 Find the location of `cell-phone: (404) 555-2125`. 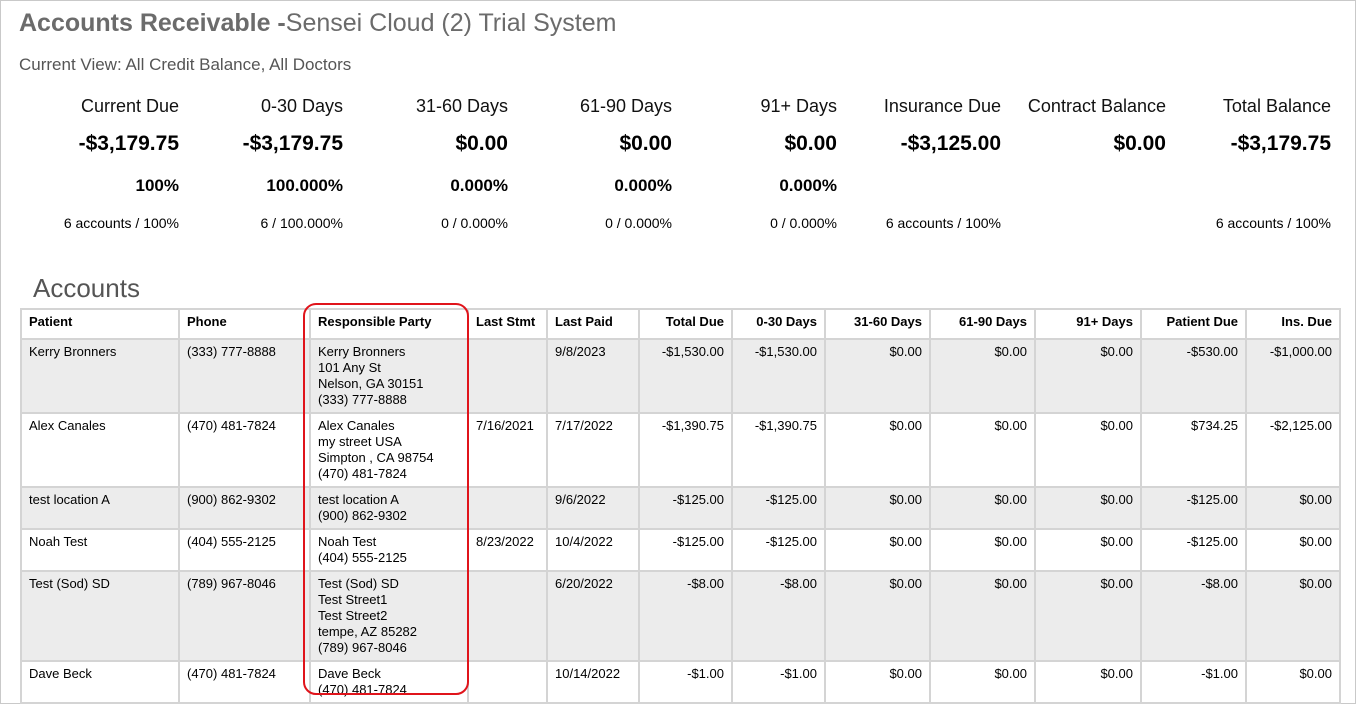

cell-phone: (404) 555-2125 is located at coordinates (244, 550).